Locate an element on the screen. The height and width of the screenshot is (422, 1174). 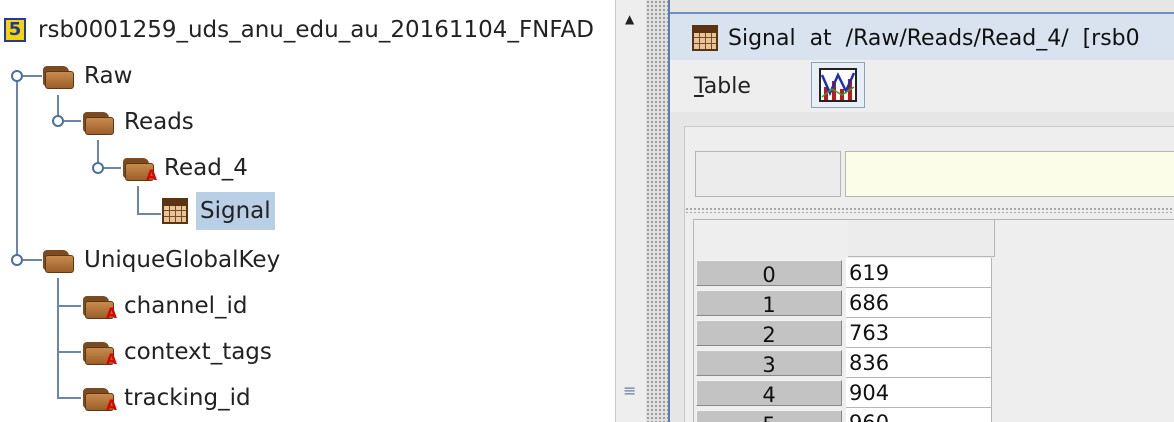
tree-item-label: channel_id is located at coordinates (186, 306).